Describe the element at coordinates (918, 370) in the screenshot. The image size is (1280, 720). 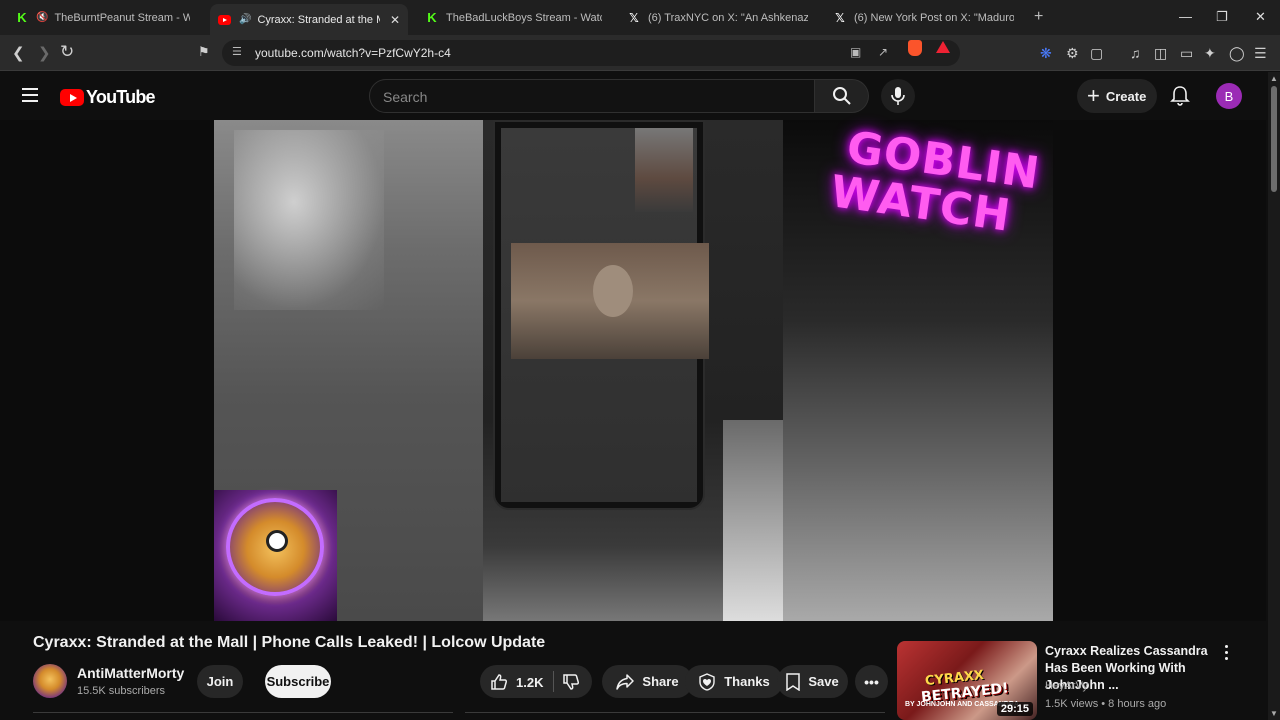
I see `video-blur-panel-right: GOBLIN WATCH` at that location.